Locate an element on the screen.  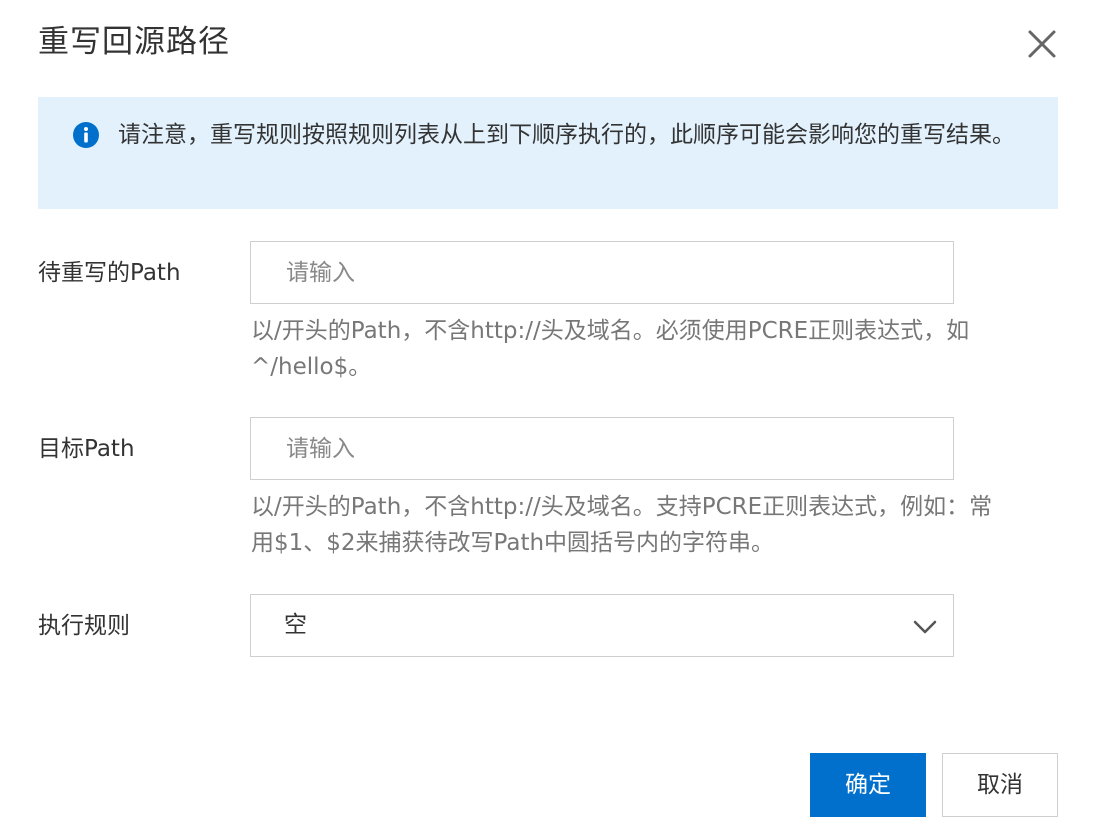
target-path-input is located at coordinates (602, 448).